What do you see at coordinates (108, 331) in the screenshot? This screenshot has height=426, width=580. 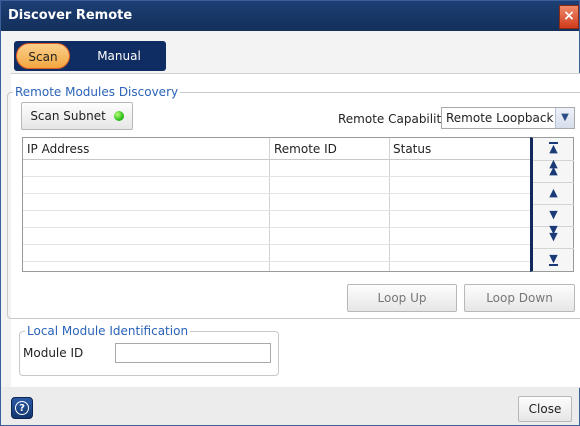 I see `local-module-identification-legend: Local Module Identification` at bounding box center [108, 331].